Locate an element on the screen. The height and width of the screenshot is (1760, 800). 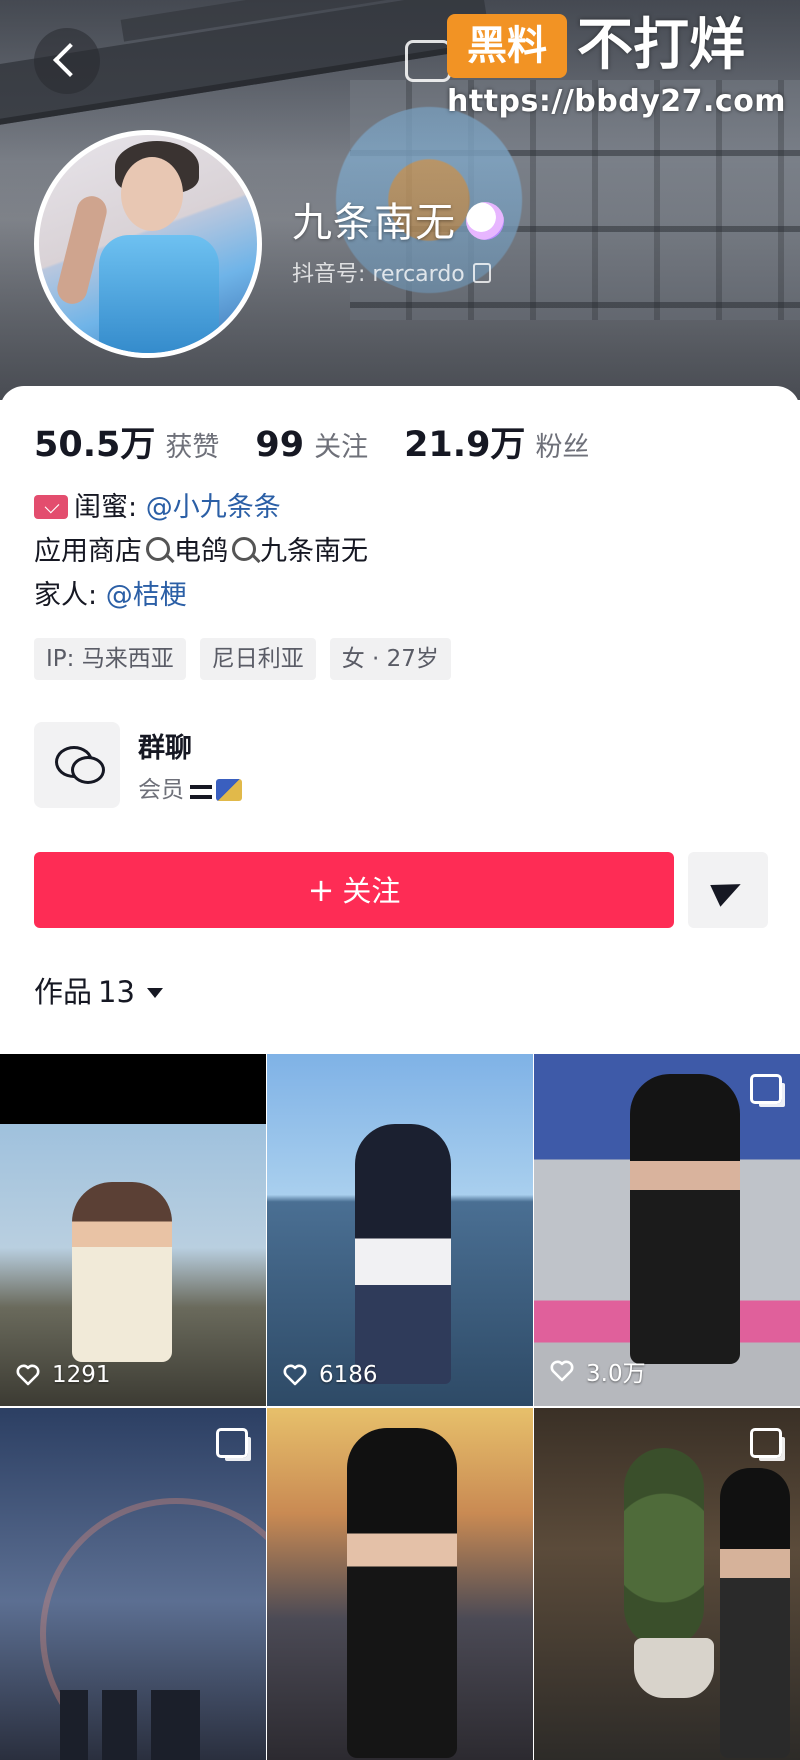
stat-label: 粉丝 is located at coordinates (562, 447).